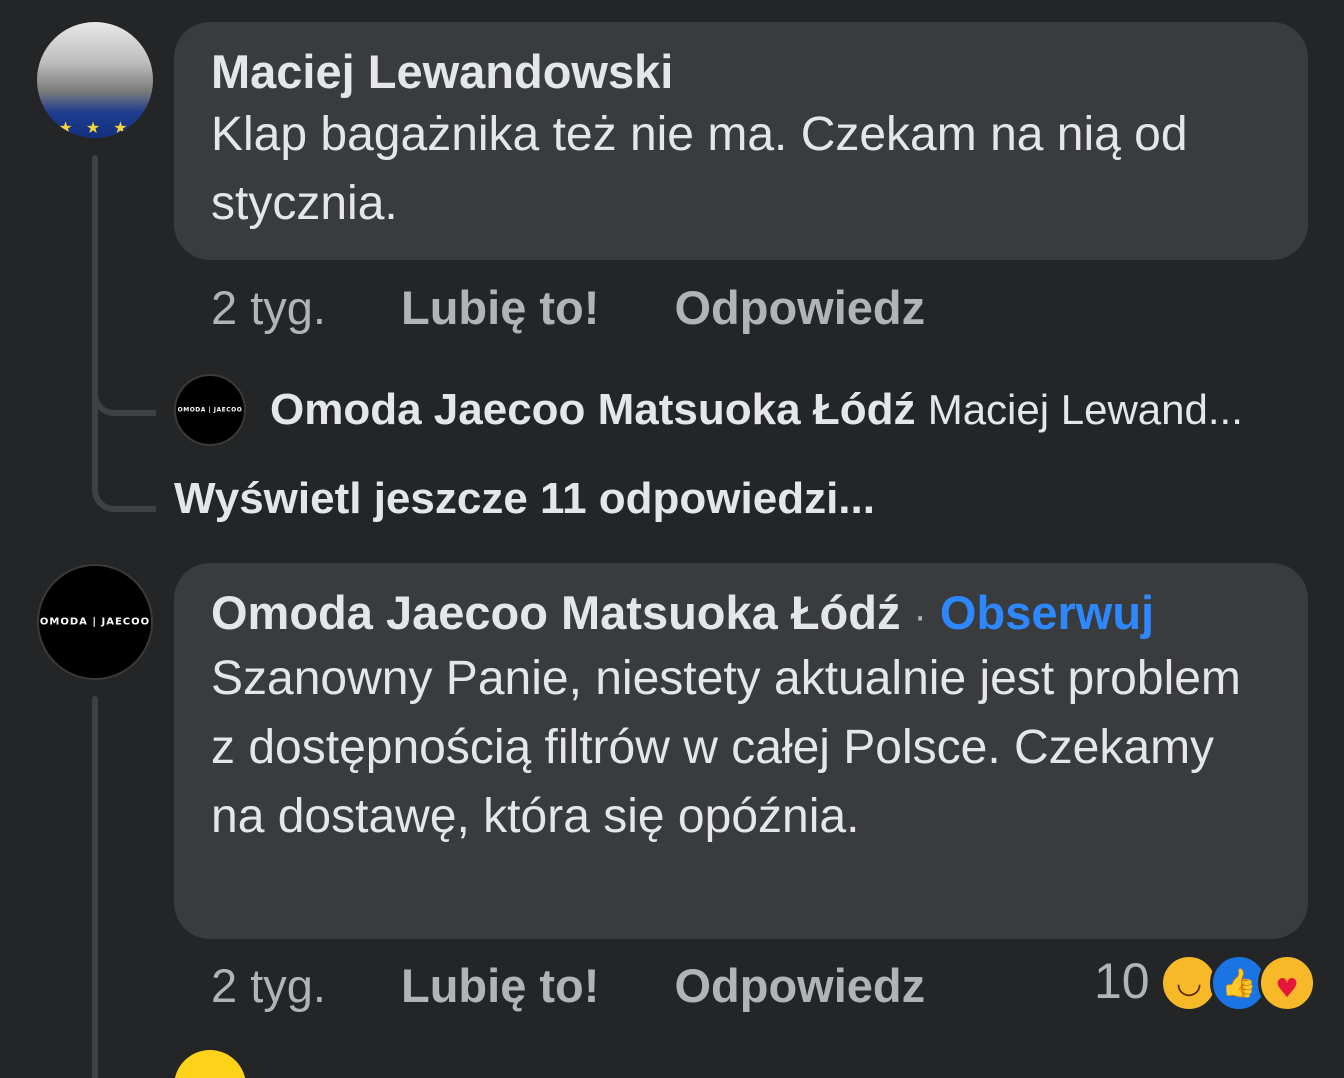 This screenshot has height=1078, width=1344. Describe the element at coordinates (741, 72) in the screenshot. I see `comment-author: Maciej Lewandowski` at that location.